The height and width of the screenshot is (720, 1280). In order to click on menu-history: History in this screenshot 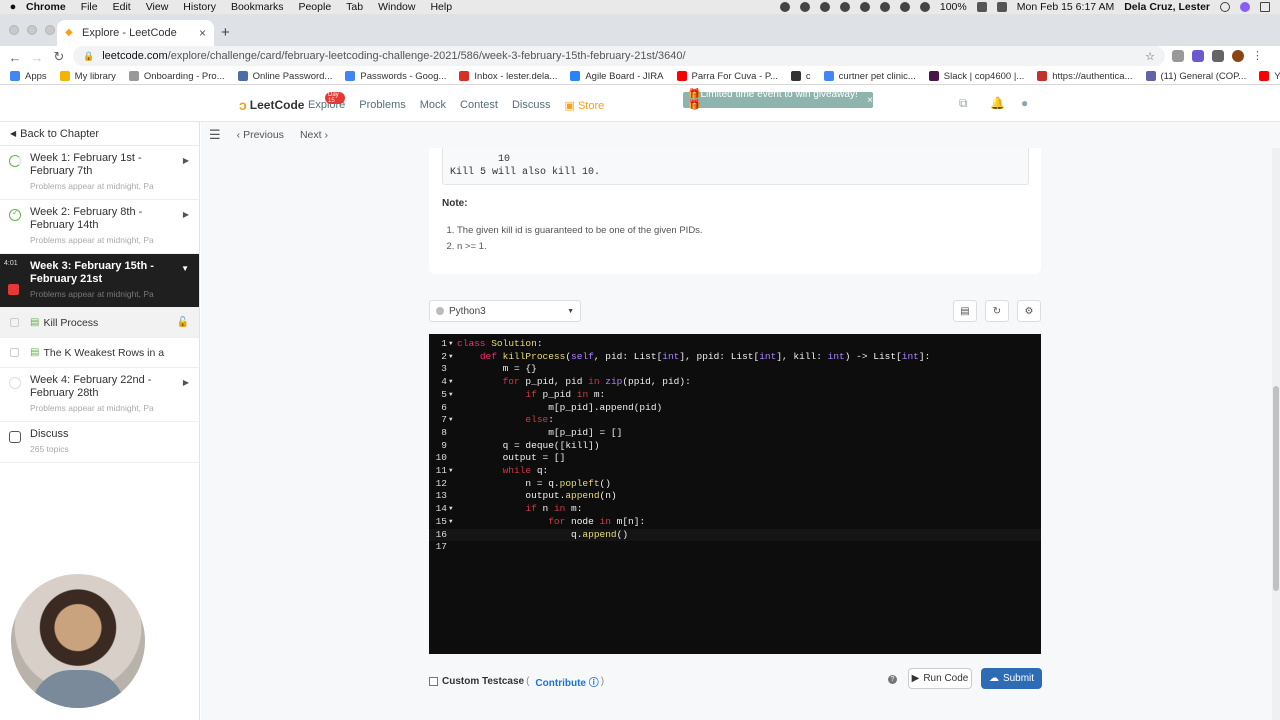, I will do `click(199, 7)`.